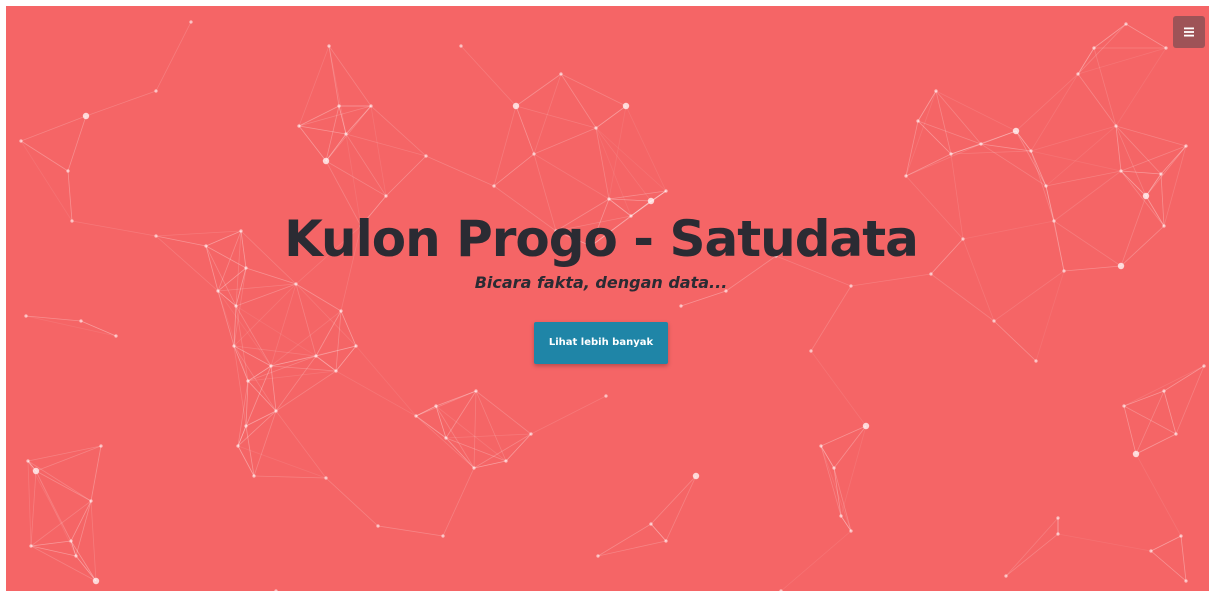 The width and height of the screenshot is (1209, 591). I want to click on see-more-button: Lihat lebih banyak, so click(601, 343).